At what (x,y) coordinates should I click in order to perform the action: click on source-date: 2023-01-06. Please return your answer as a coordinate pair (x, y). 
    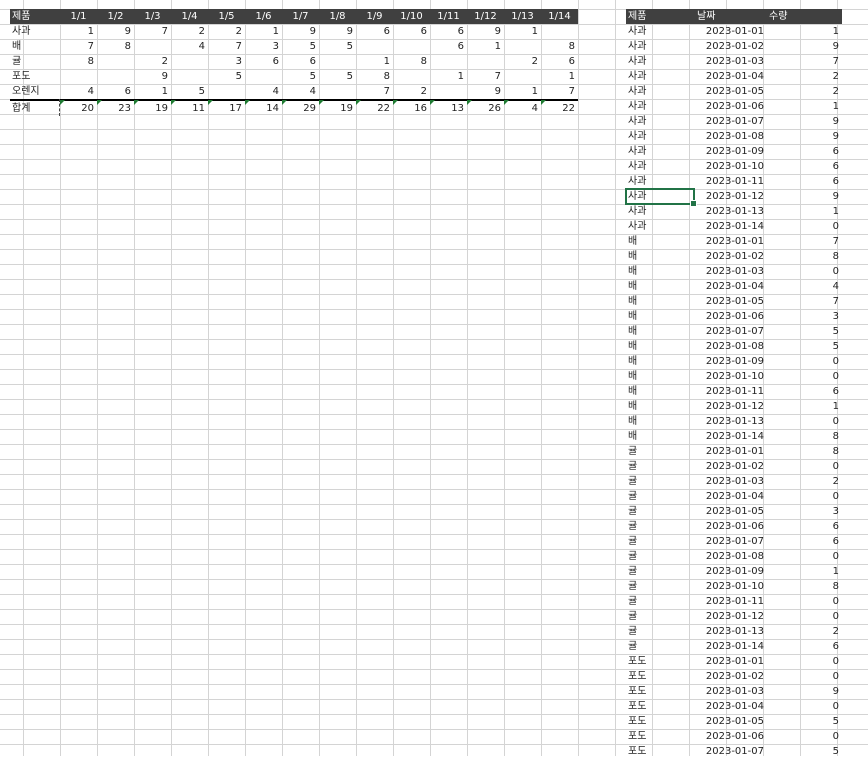
    Looking at the image, I should click on (731, 736).